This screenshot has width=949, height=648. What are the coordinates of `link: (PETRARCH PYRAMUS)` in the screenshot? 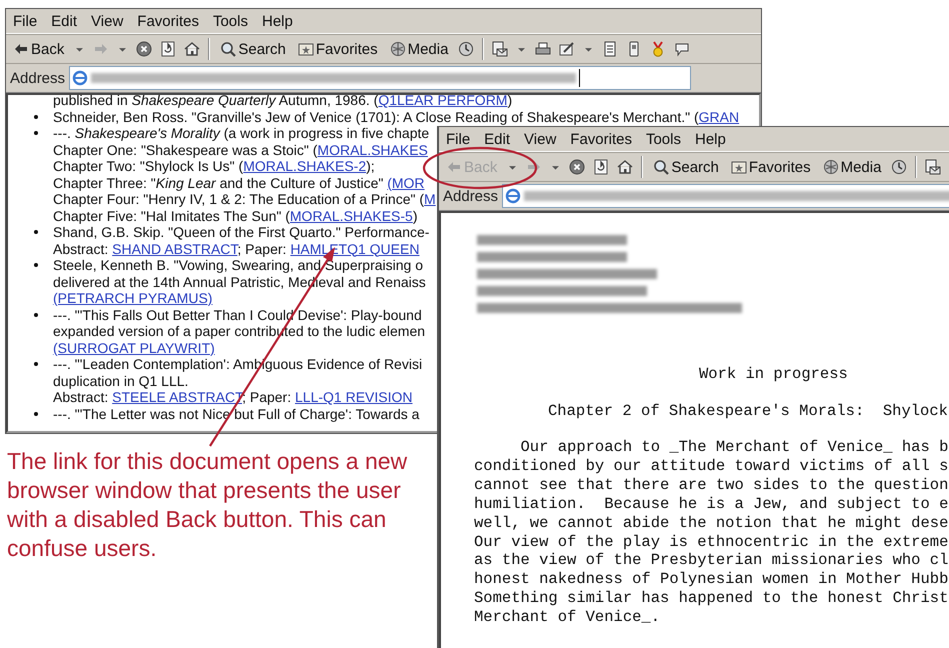 It's located at (132, 298).